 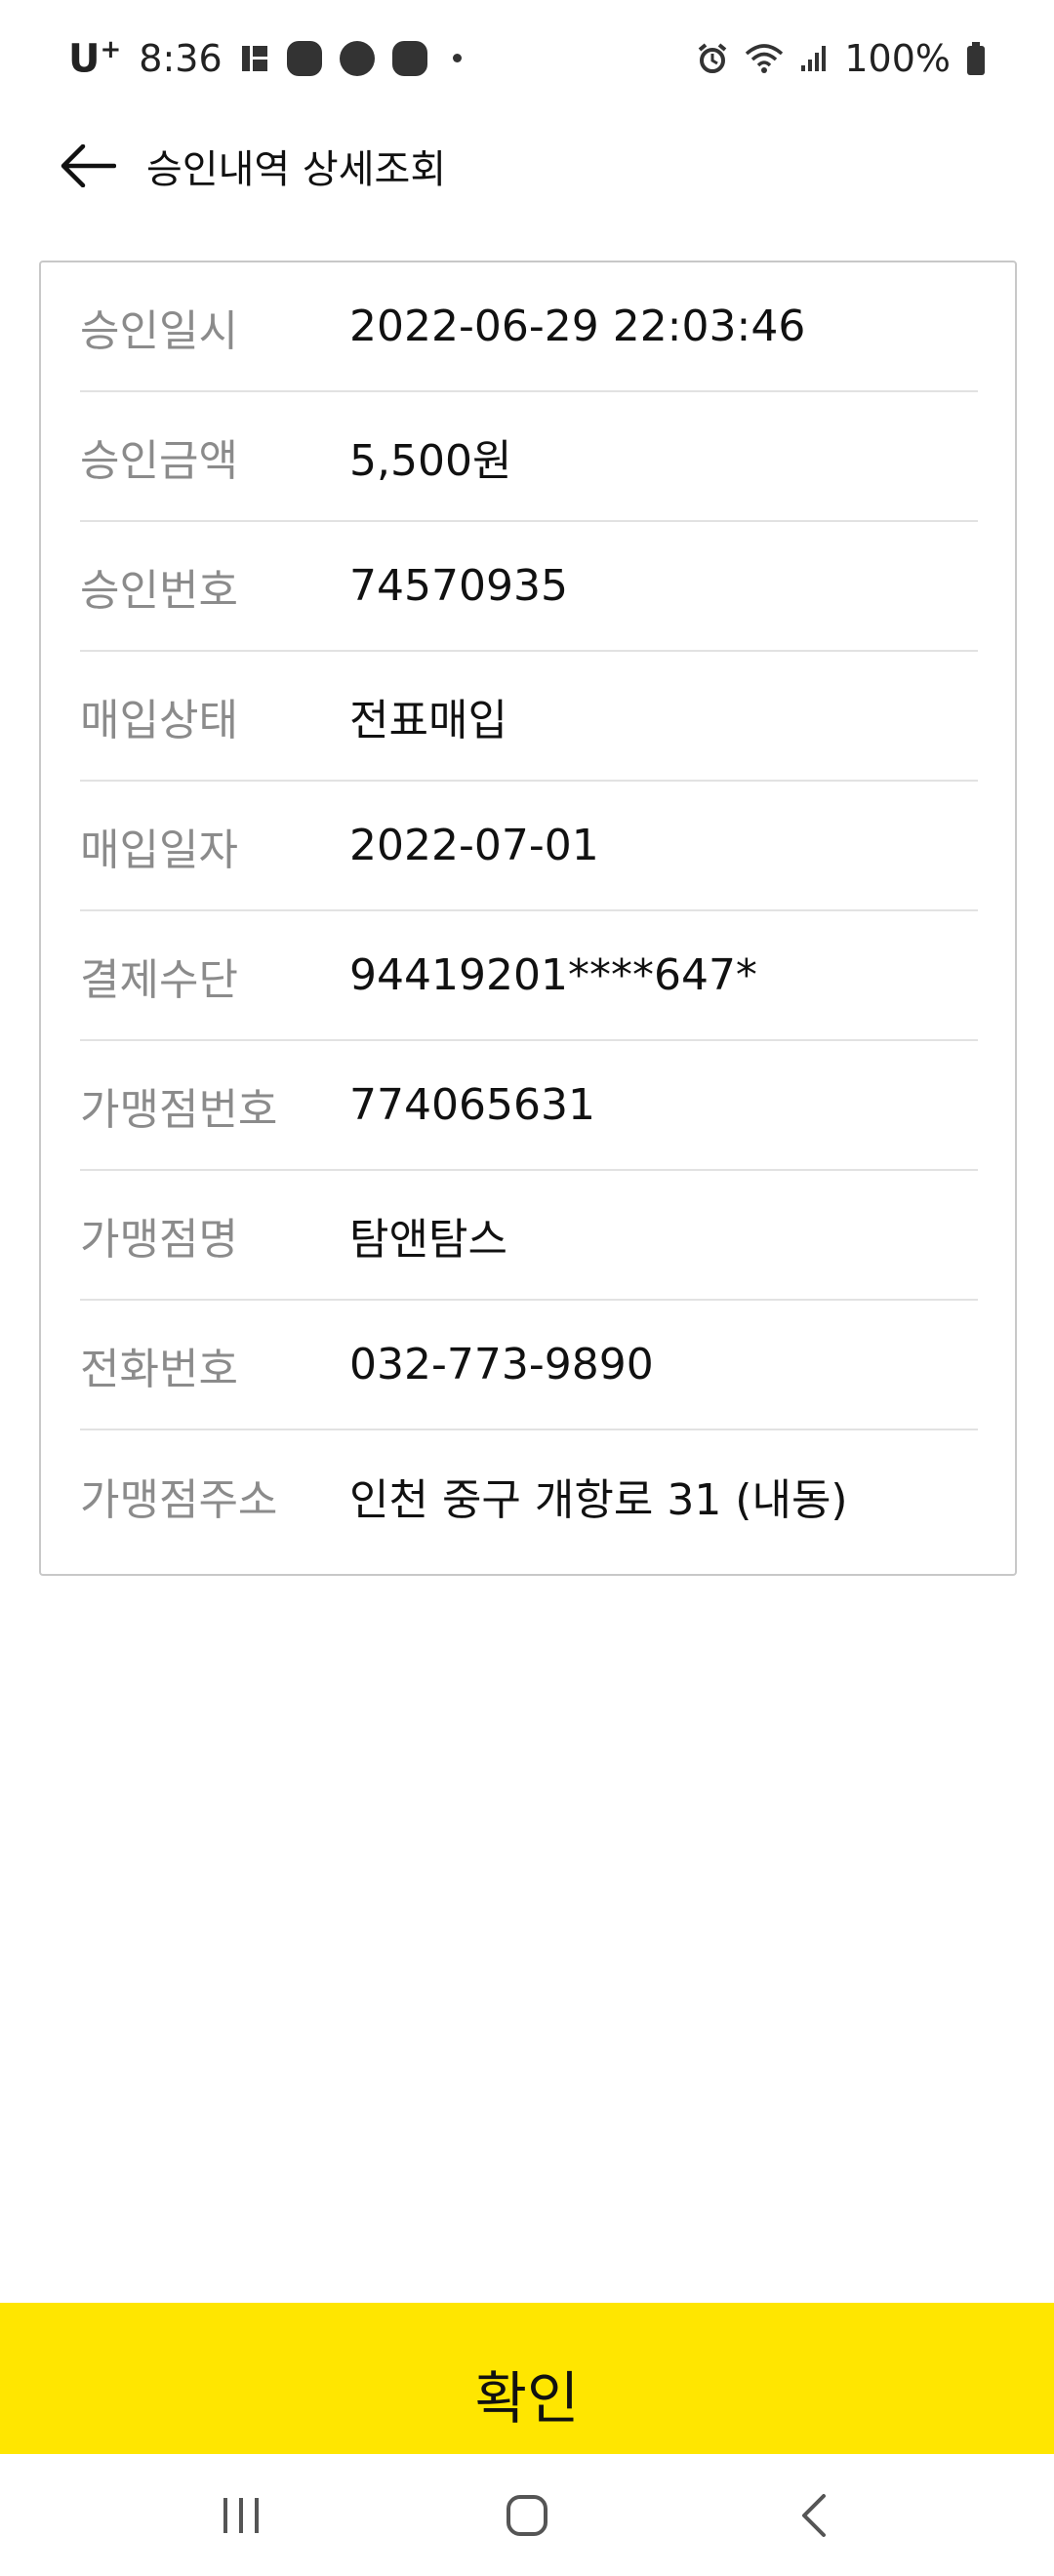 What do you see at coordinates (428, 720) in the screenshot?
I see `detail-value: 전표매입` at bounding box center [428, 720].